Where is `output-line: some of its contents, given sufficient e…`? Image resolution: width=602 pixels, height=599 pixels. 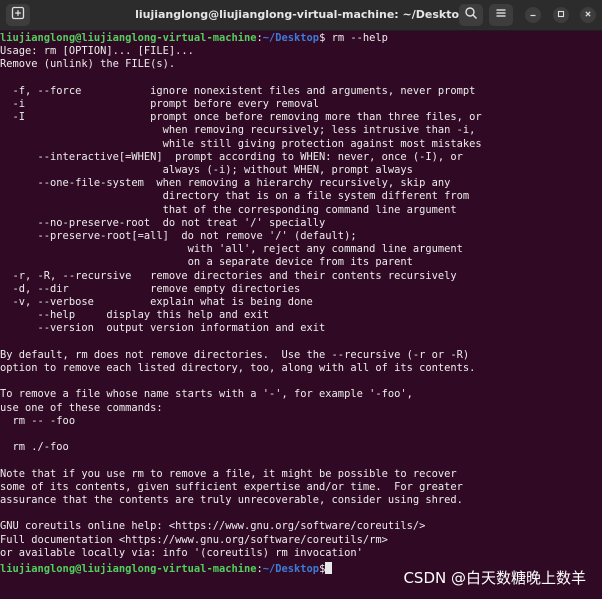 output-line: some of its contents, given sufficient e… is located at coordinates (231, 486).